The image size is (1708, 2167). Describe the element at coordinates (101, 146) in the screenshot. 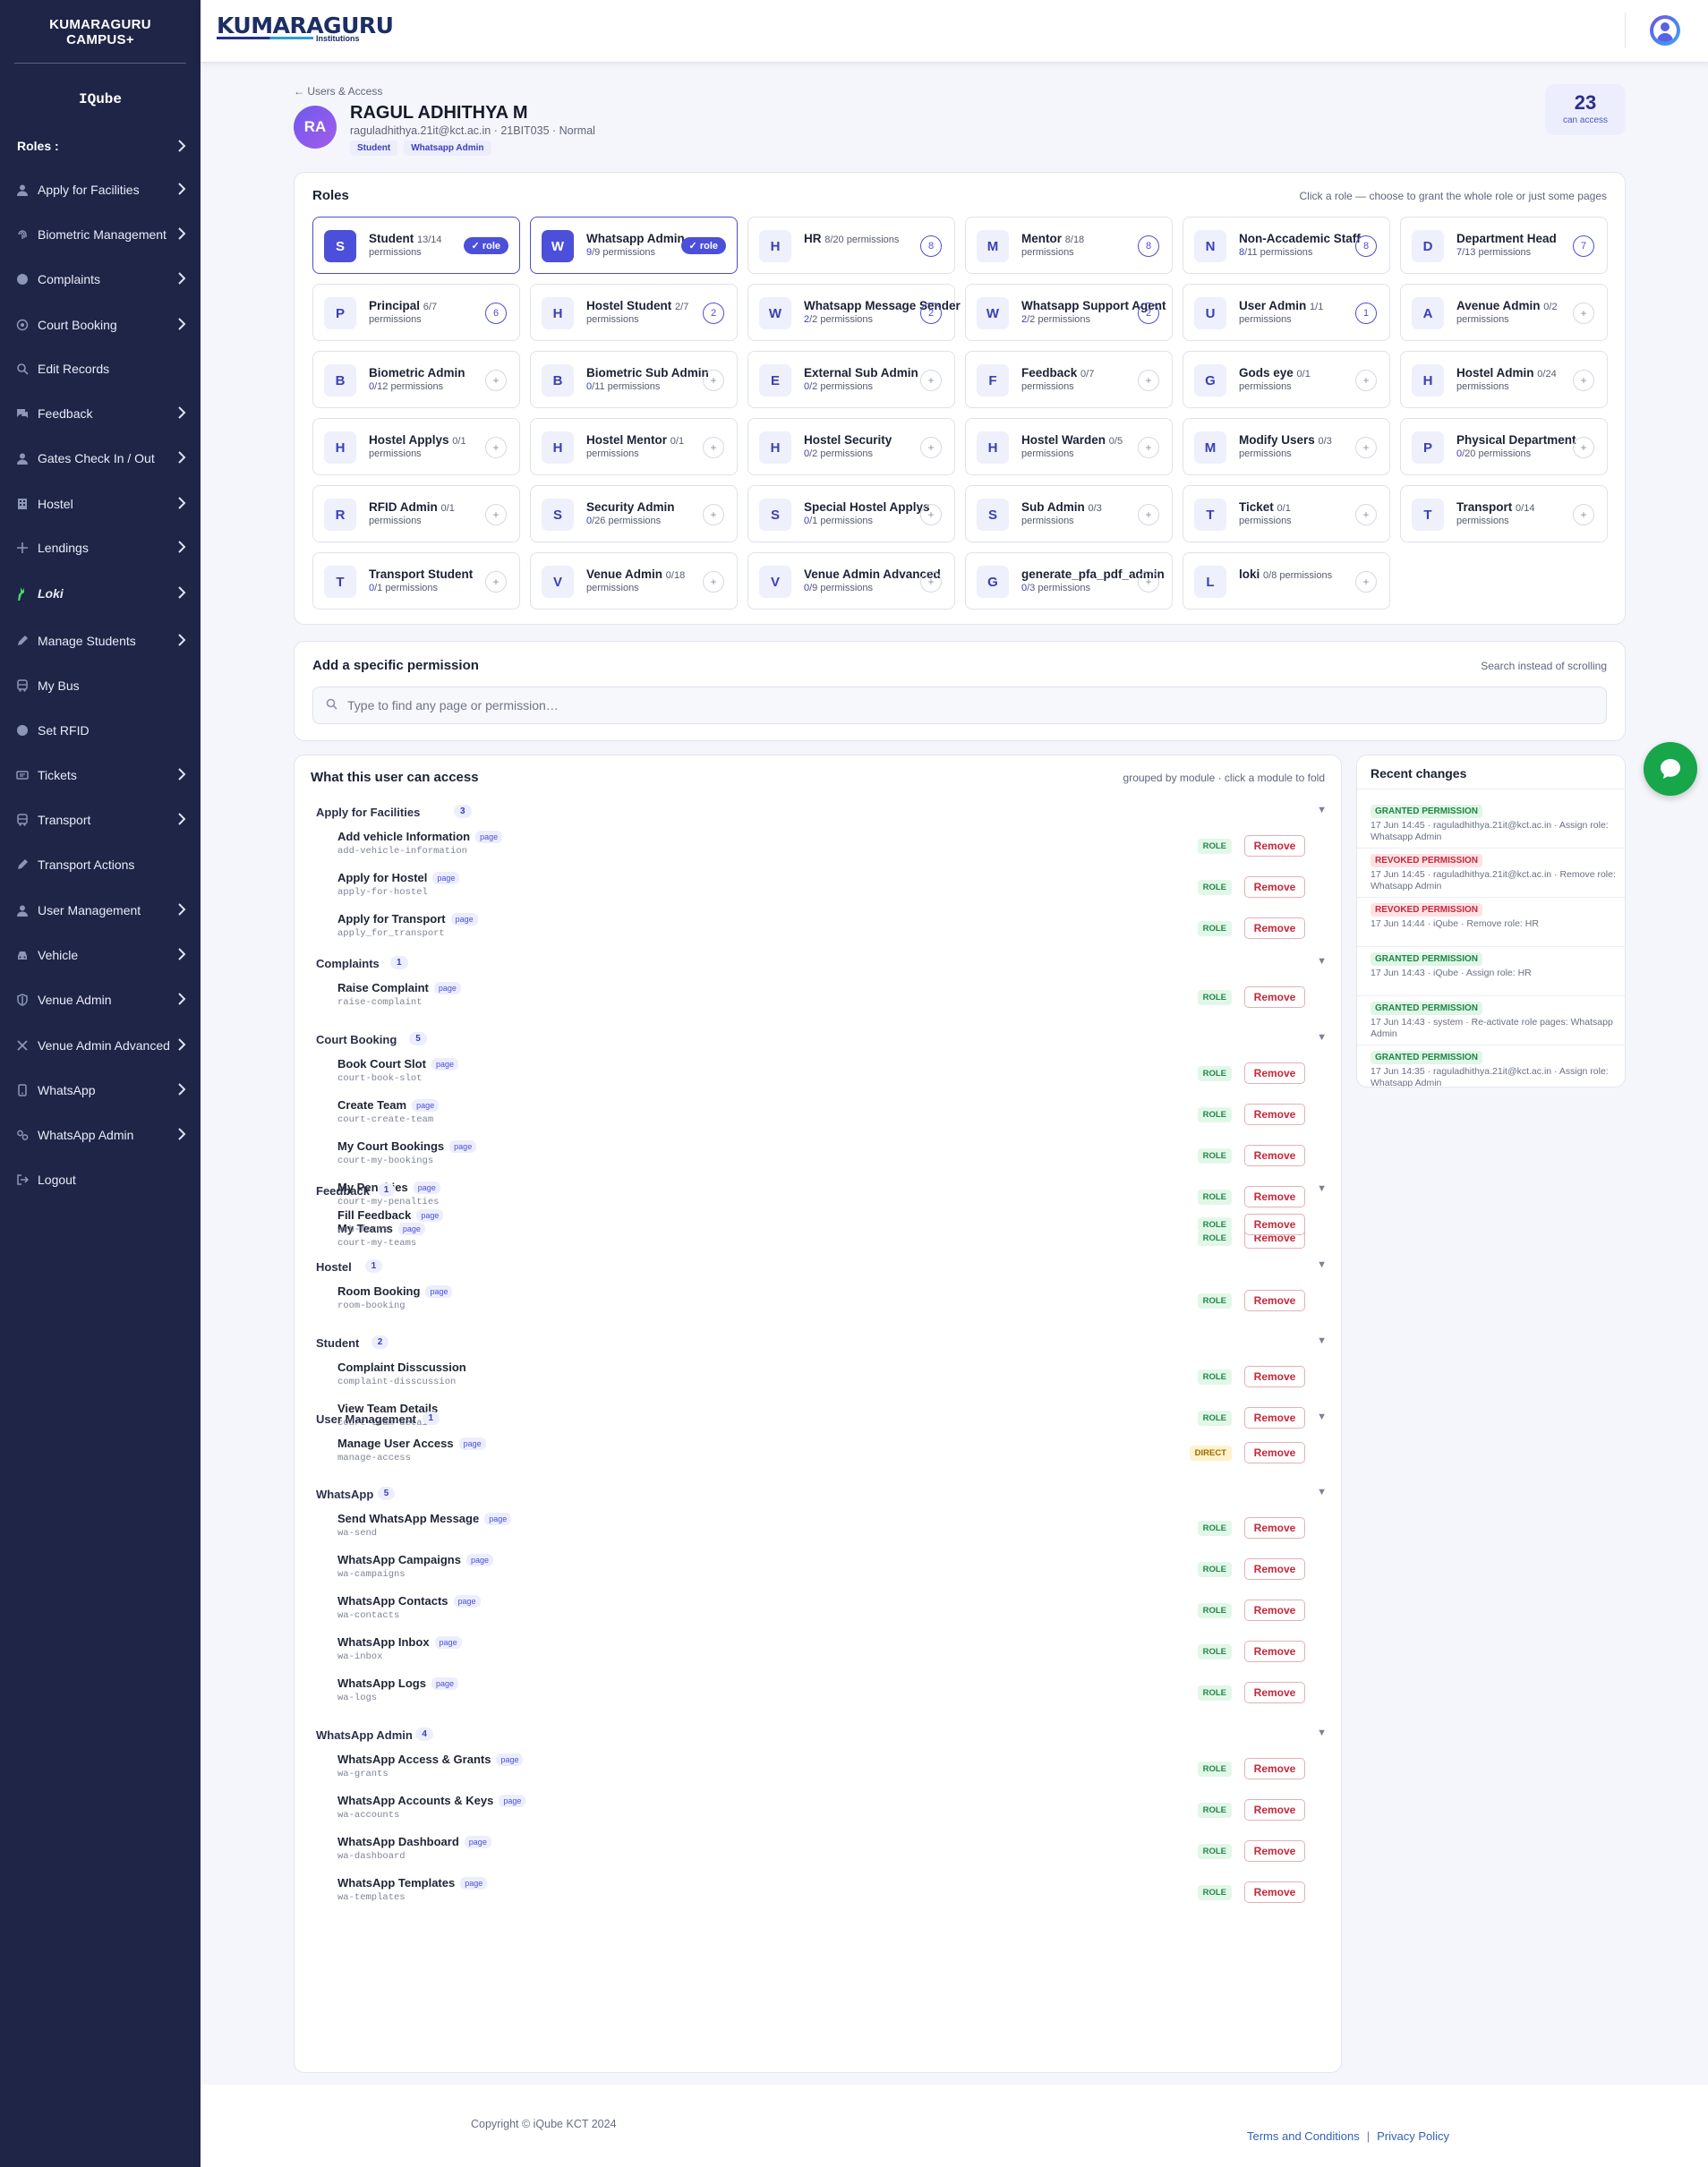

I see `roles-toggle: Roles :` at that location.